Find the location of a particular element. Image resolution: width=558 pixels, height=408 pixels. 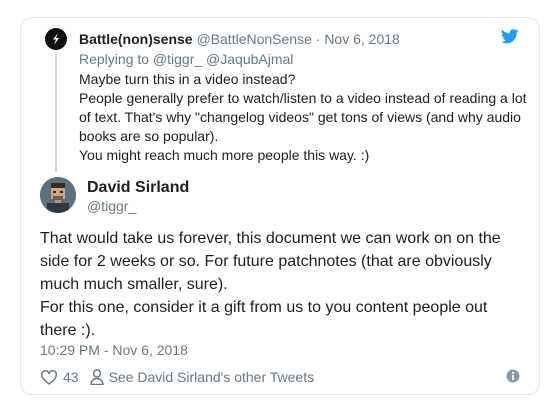

avatar is located at coordinates (58, 195).